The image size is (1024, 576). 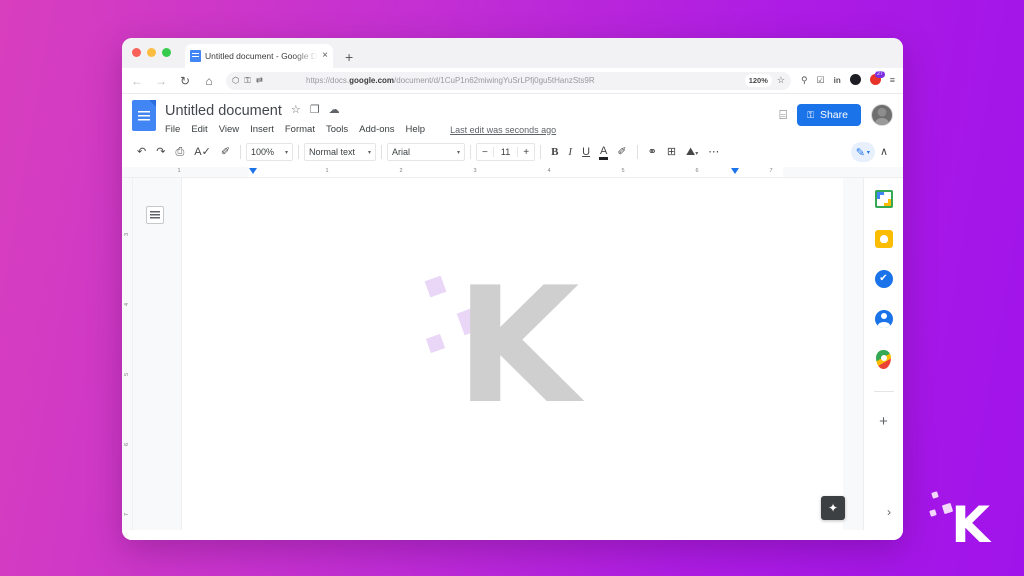 I want to click on document-title: Untitled document, so click(x=223, y=111).